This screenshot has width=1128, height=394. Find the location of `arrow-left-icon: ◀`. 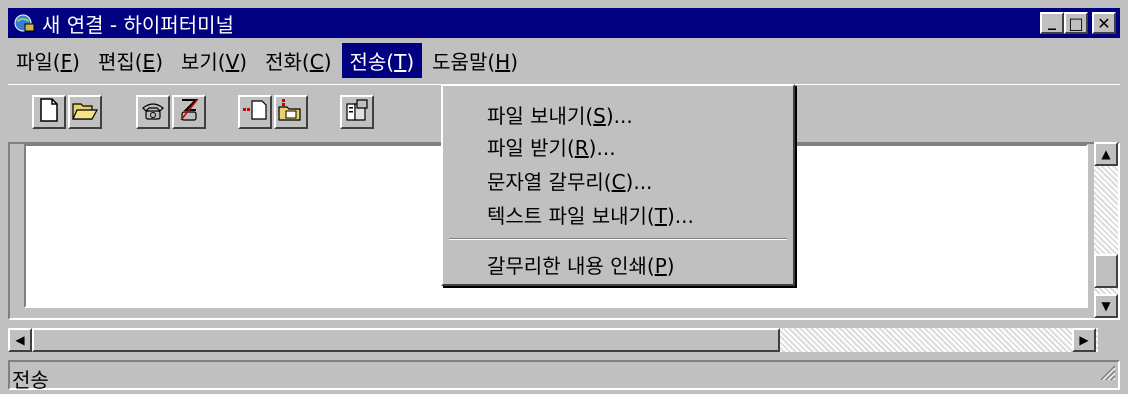

arrow-left-icon: ◀ is located at coordinates (20, 340).